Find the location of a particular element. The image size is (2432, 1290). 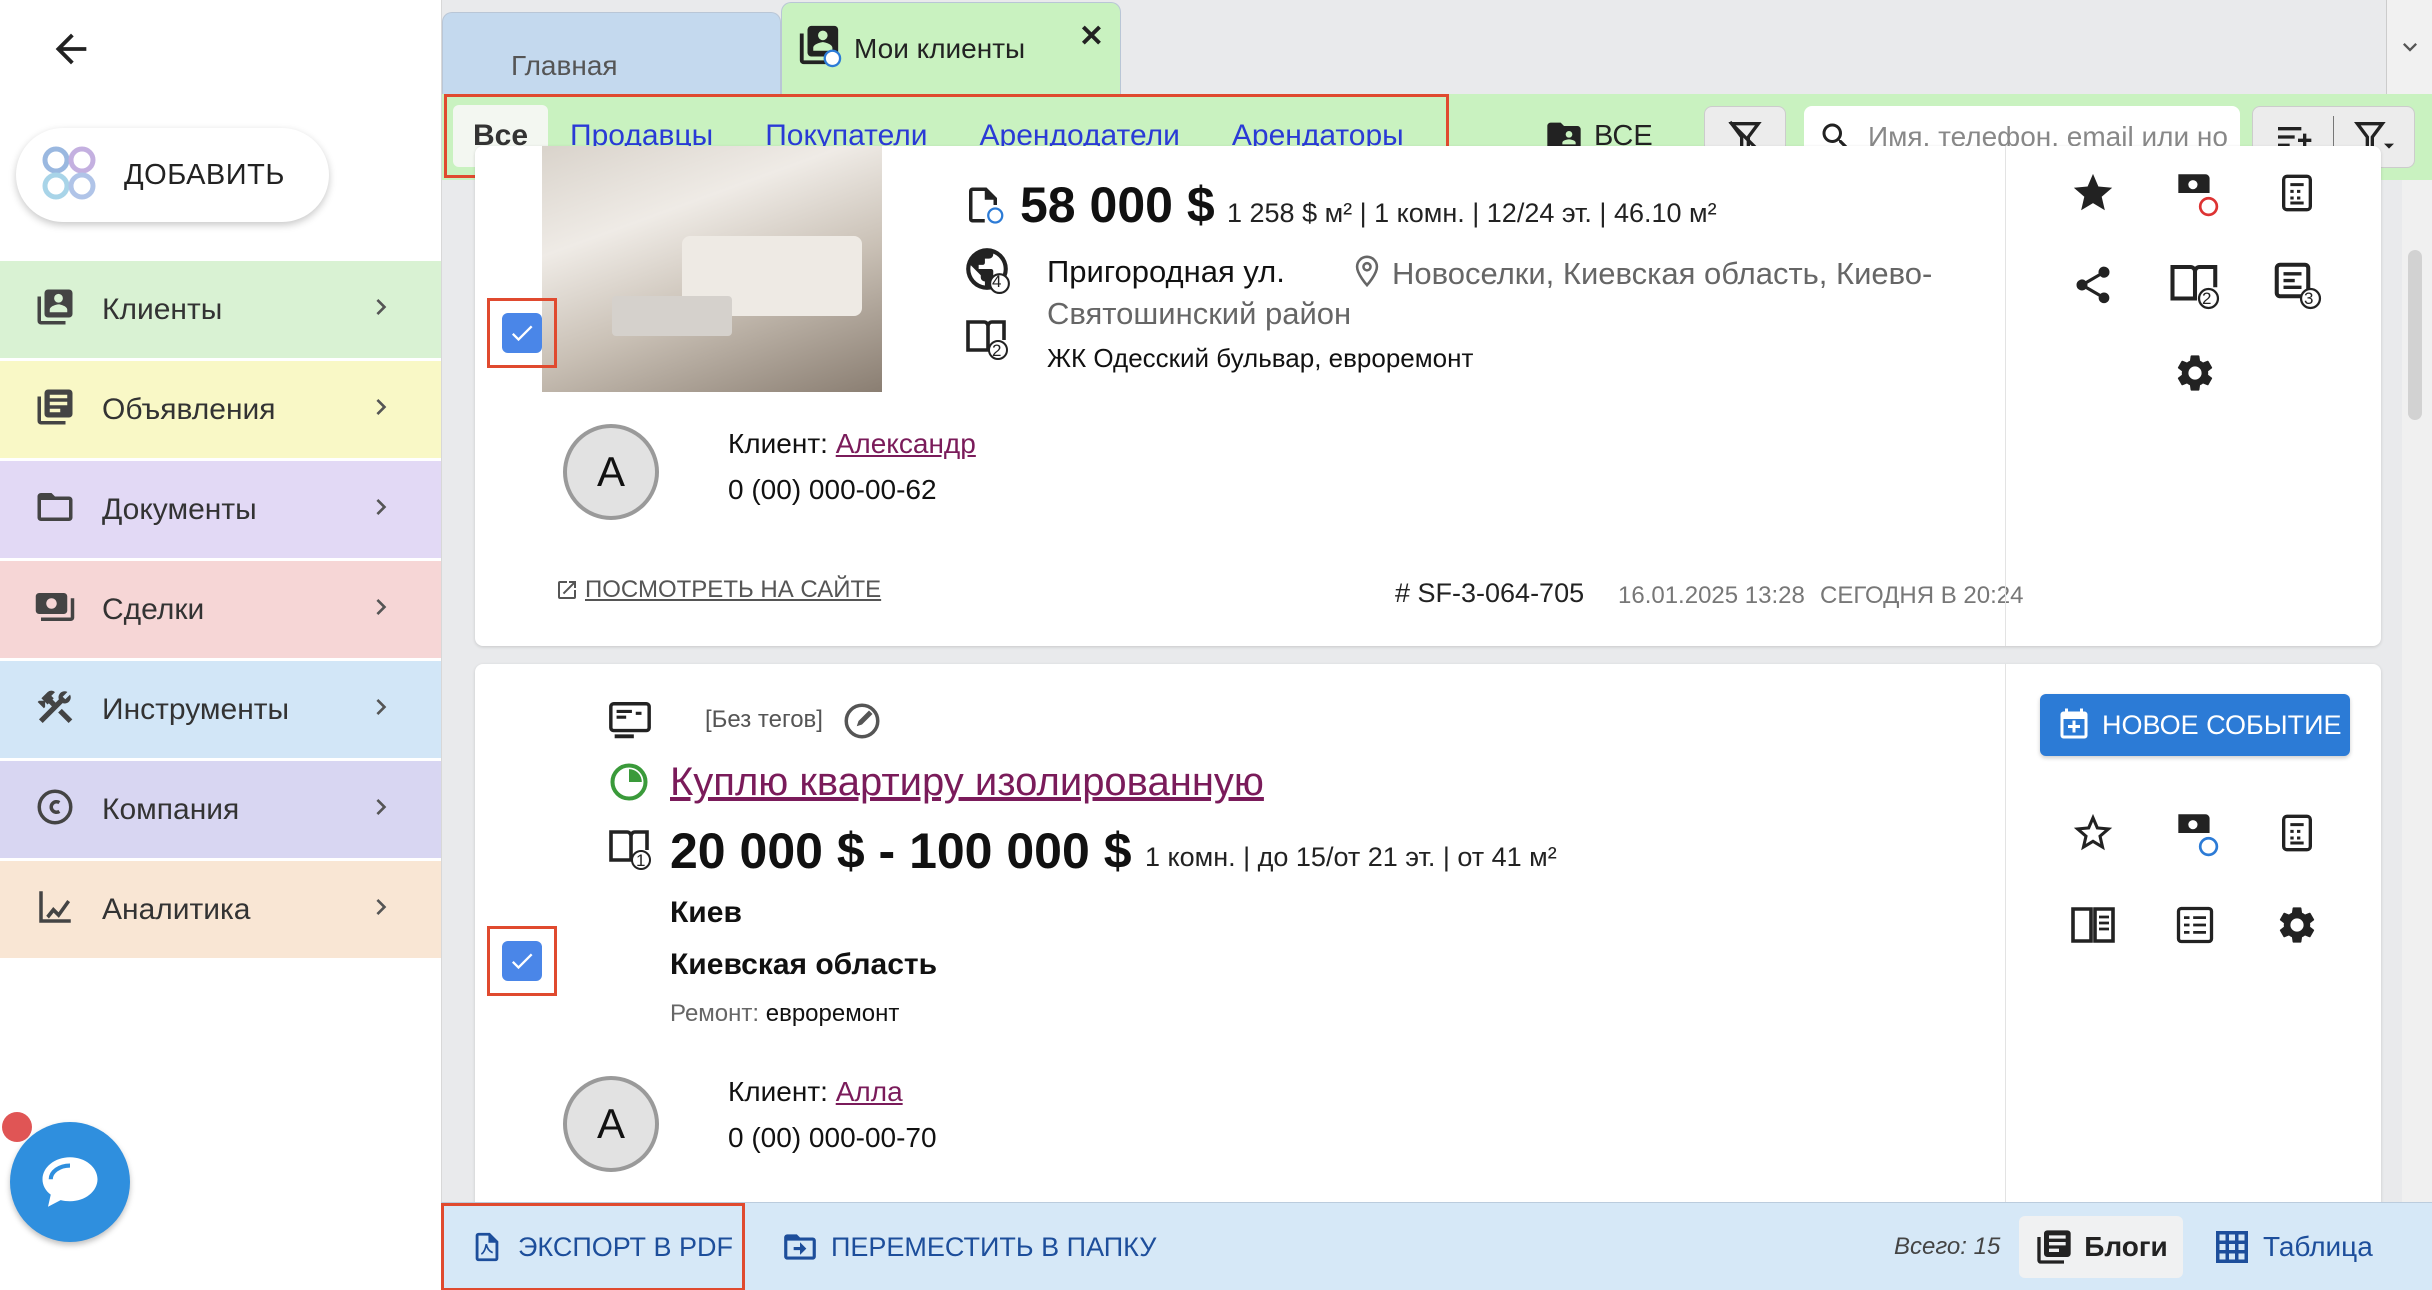

sidebar-item-analytics: Аналитика is located at coordinates (220, 909).